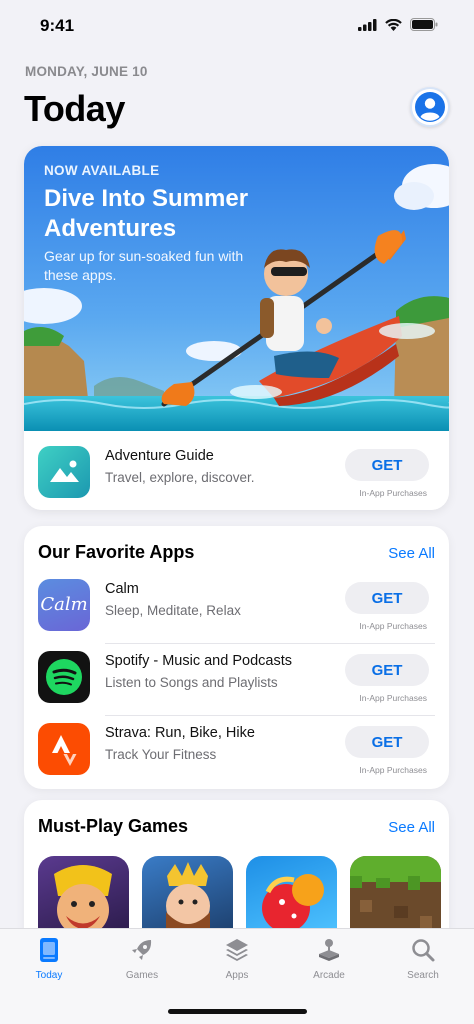 The image size is (474, 1024). What do you see at coordinates (237, 26) in the screenshot?
I see `status-bar: 9:41` at bounding box center [237, 26].